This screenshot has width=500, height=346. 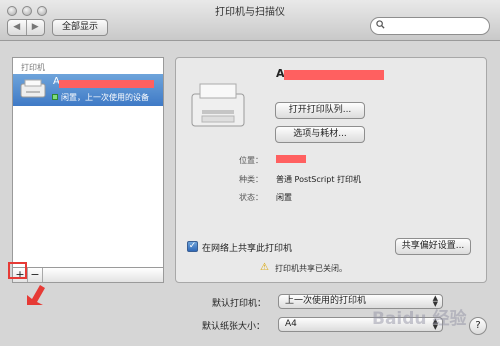 I want to click on kind-label: 种类：, so click(x=251, y=179).